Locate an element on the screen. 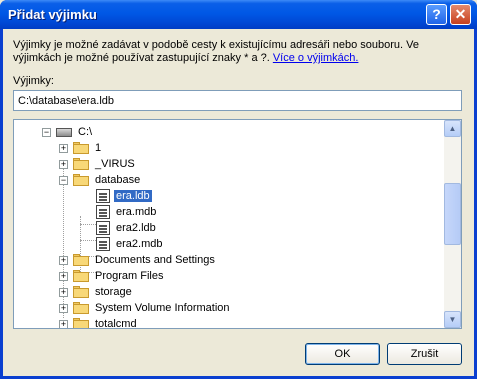 This screenshot has height=379, width=477. tree-node-label: _VIRUS is located at coordinates (115, 164).